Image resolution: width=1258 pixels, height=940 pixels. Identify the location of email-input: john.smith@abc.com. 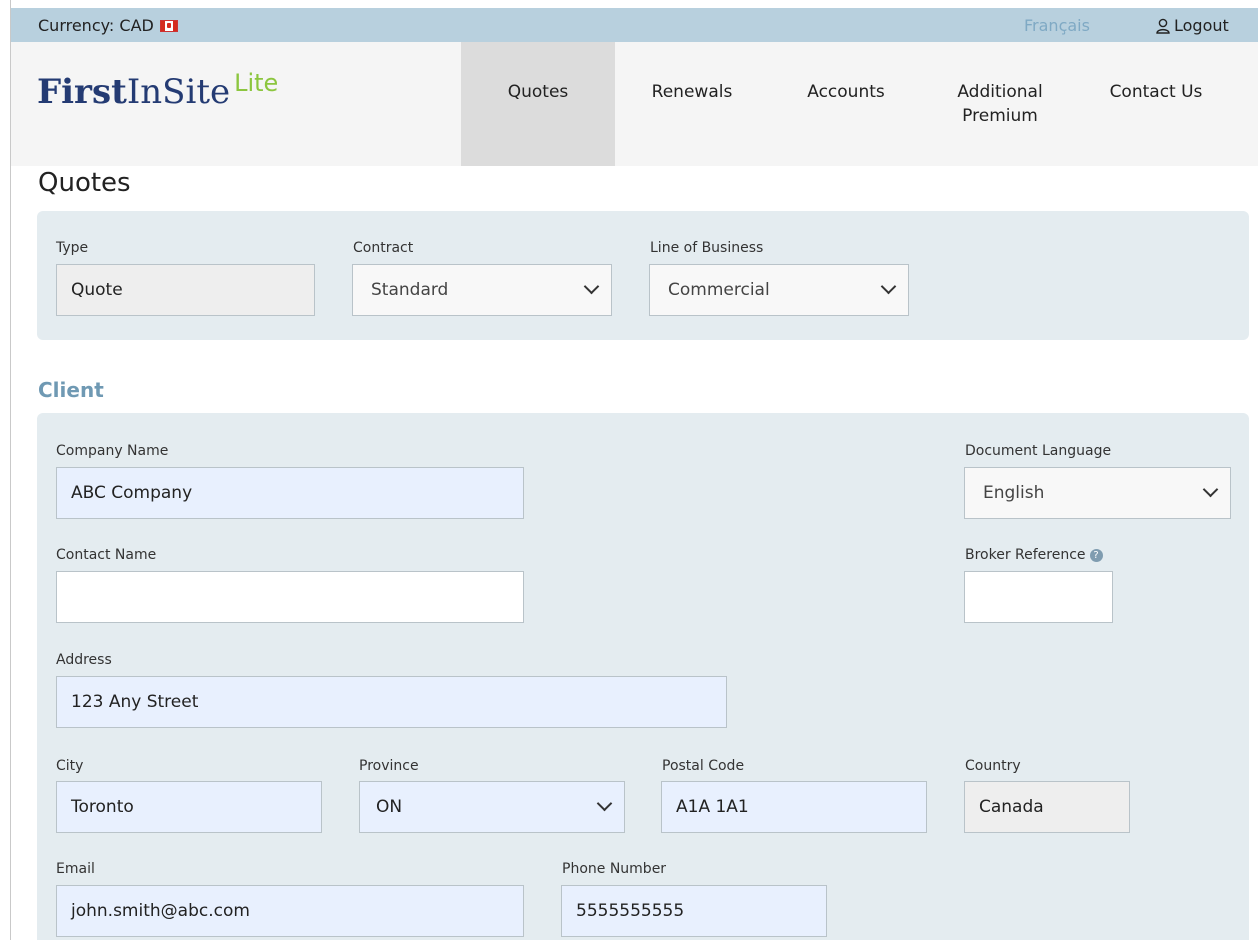
(290, 911).